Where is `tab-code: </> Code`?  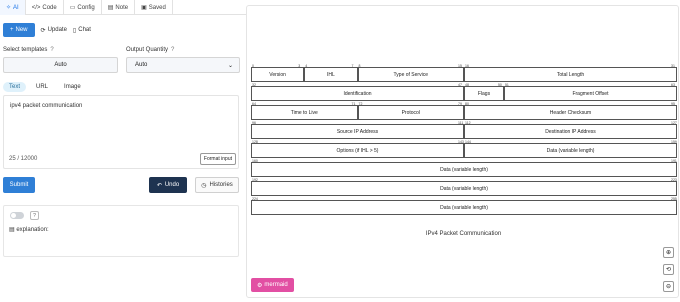 tab-code: </> Code is located at coordinates (45, 7).